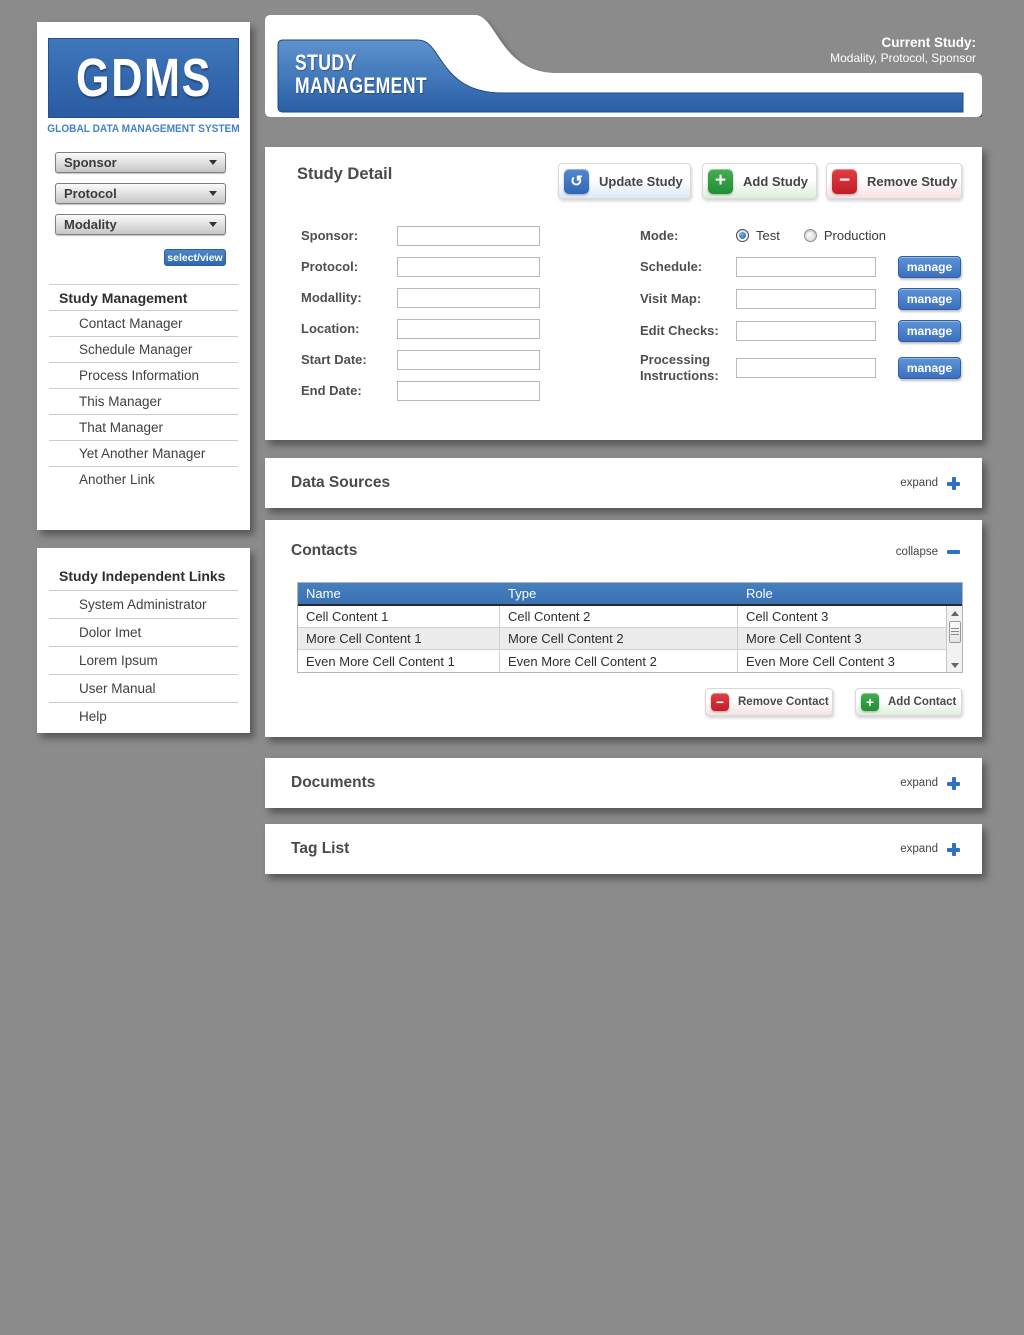 The image size is (1024, 1335). Describe the element at coordinates (775, 181) in the screenshot. I see `add-study-label: Add Study` at that location.